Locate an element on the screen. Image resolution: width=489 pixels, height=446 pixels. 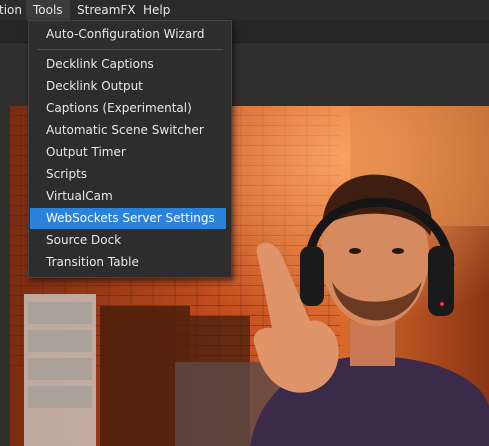
menu-item-transition-table: Transition Table is located at coordinates (128, 262).